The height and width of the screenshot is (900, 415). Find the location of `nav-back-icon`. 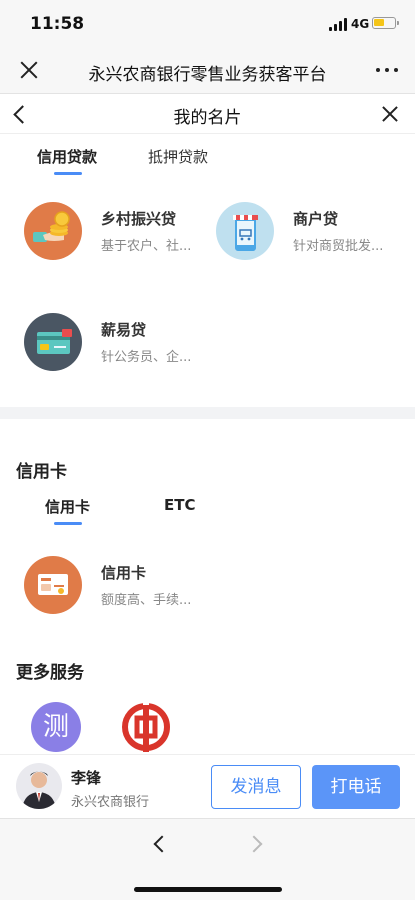

nav-back-icon is located at coordinates (159, 844).